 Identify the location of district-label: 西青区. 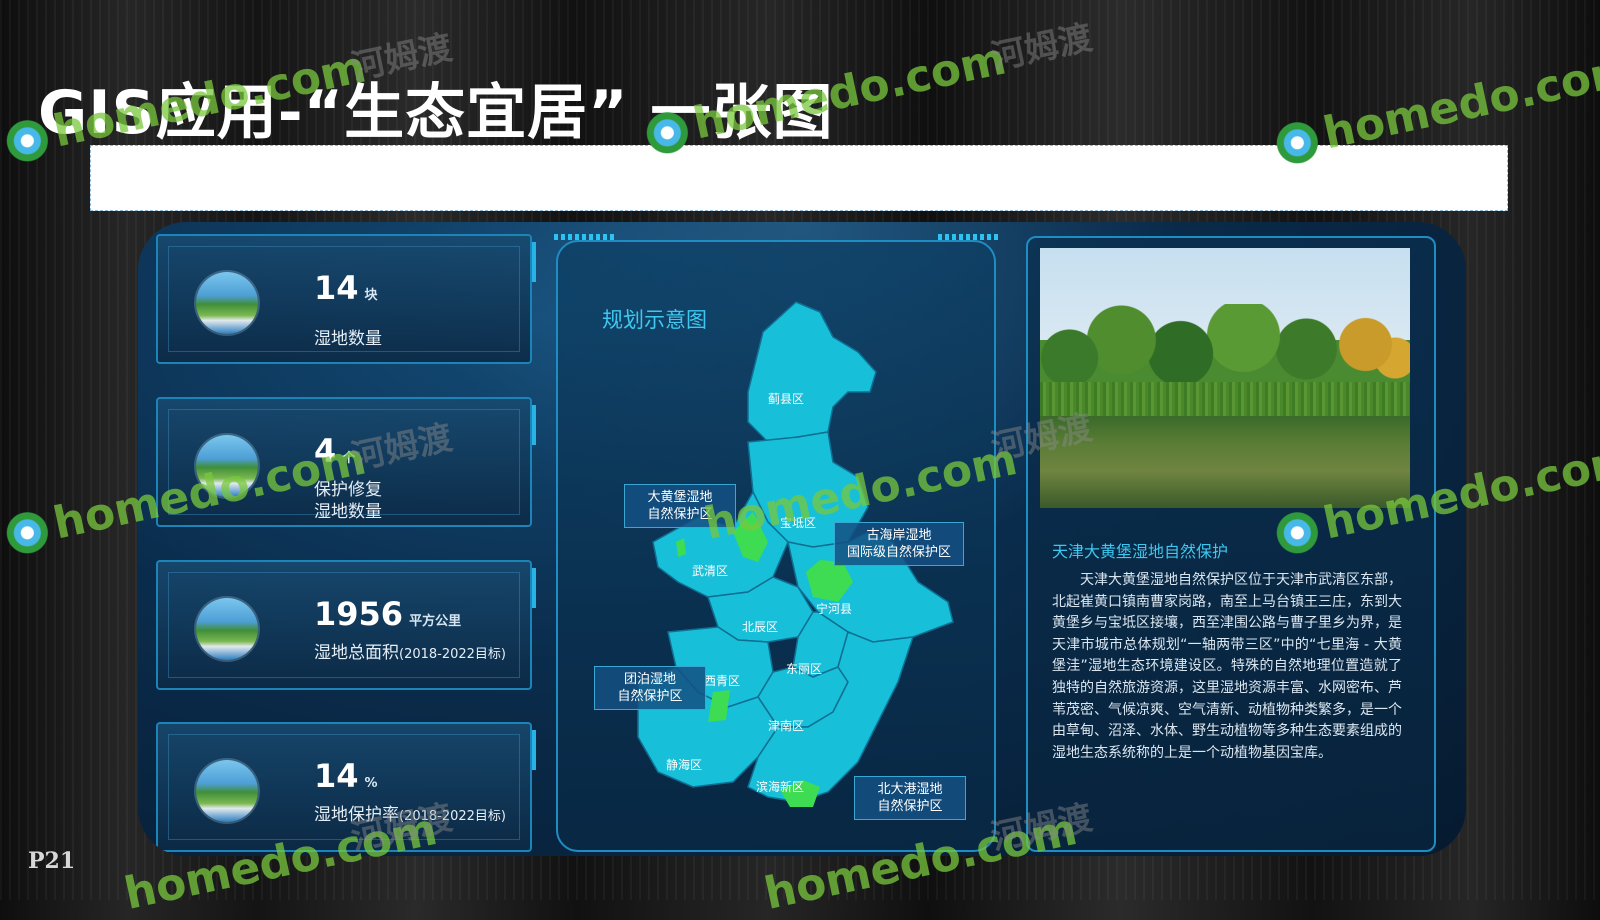
(722, 681).